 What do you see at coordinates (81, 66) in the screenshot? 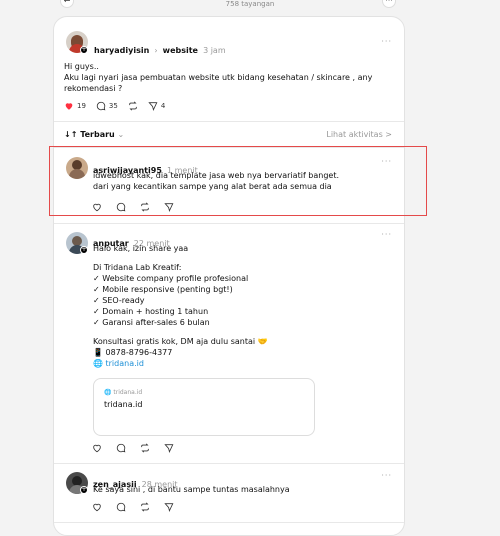
I see `post-text-line: Hi guys..` at bounding box center [81, 66].